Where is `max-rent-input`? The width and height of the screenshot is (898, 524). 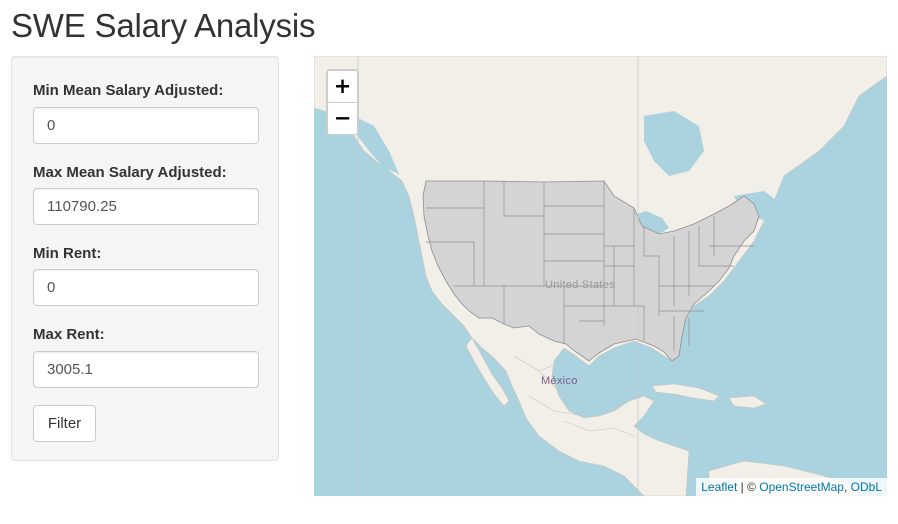 max-rent-input is located at coordinates (146, 369).